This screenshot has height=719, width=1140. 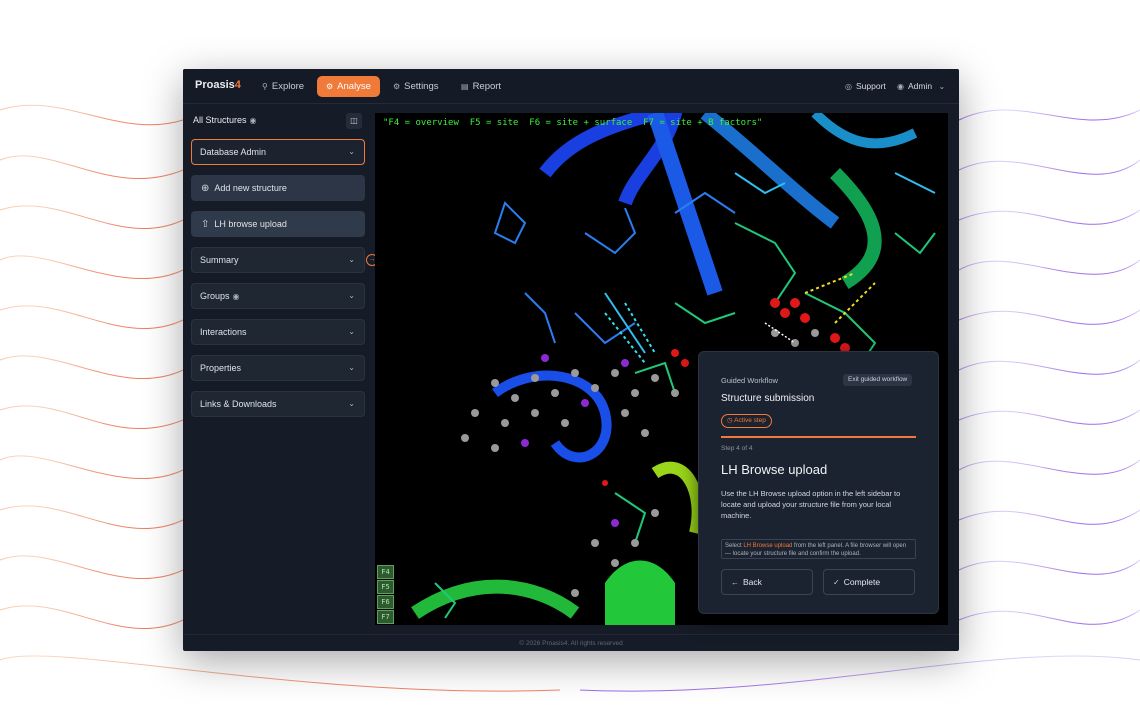 I want to click on support-icon: ◎, so click(x=848, y=86).